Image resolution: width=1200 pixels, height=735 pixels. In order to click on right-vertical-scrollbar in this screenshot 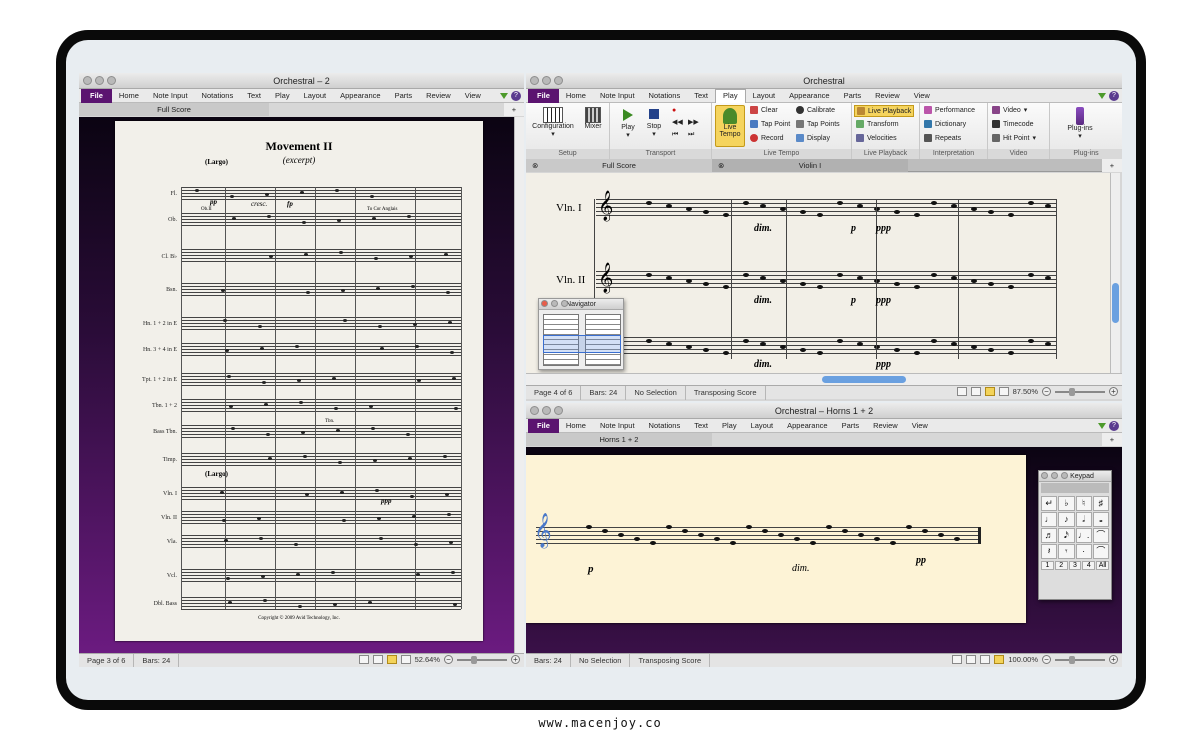, I will do `click(1115, 273)`.